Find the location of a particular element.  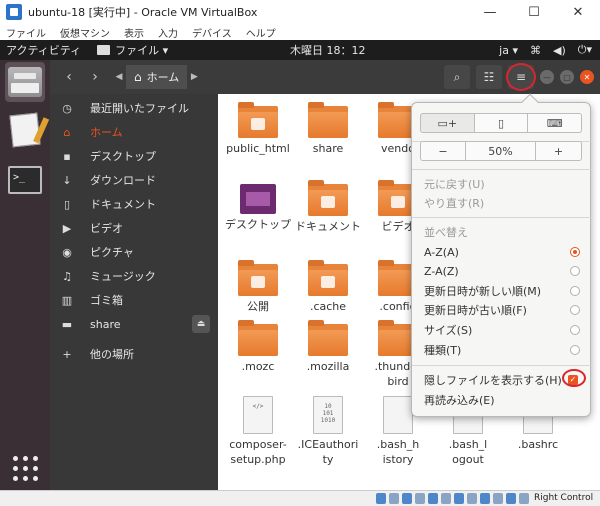

menu-button: ≡ is located at coordinates (521, 77).